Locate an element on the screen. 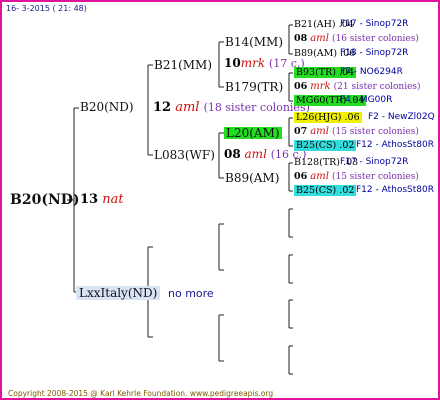 The width and height of the screenshot is (440, 400). gen4-name: B89(AM) is located at coordinates (316, 53).